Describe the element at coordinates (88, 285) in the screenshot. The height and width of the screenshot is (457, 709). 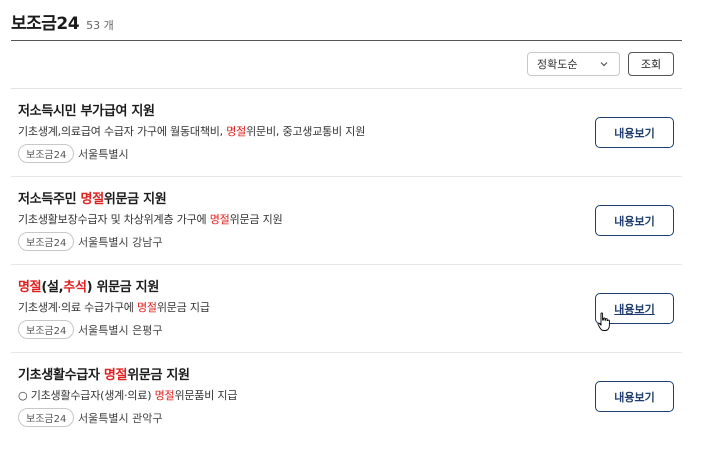
I see `item-title: 명절(설,추석) 위문금 지원` at that location.